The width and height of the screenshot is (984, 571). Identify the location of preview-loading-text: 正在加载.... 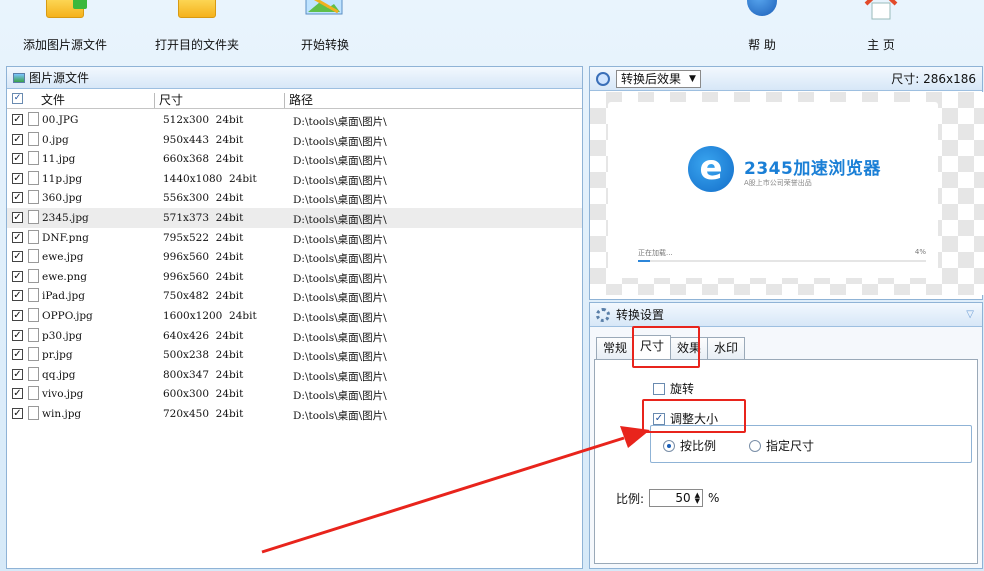
(655, 253).